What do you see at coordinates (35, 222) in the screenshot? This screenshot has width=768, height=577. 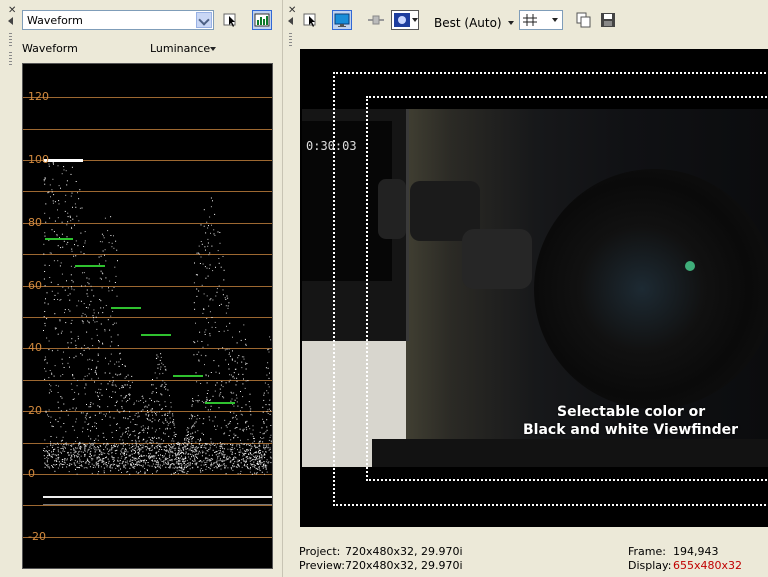 I see `scale-label: 80` at bounding box center [35, 222].